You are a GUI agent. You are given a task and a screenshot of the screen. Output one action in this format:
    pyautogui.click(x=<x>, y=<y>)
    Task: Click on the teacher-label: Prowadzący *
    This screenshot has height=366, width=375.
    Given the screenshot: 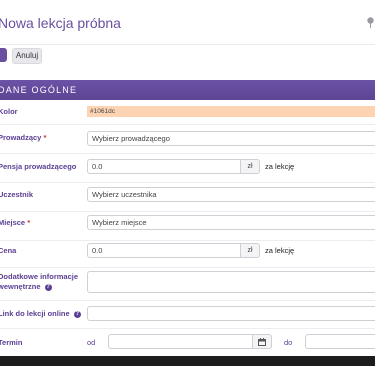 What is the action you would take?
    pyautogui.click(x=23, y=138)
    